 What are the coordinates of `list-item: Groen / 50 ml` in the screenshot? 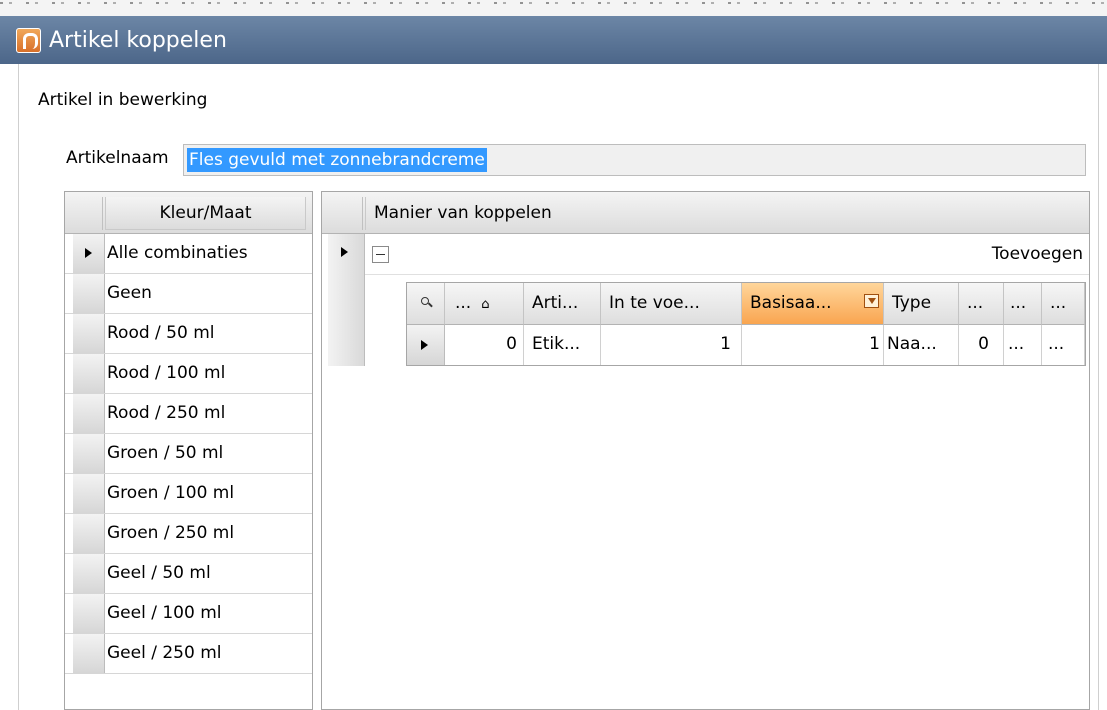 It's located at (188, 454).